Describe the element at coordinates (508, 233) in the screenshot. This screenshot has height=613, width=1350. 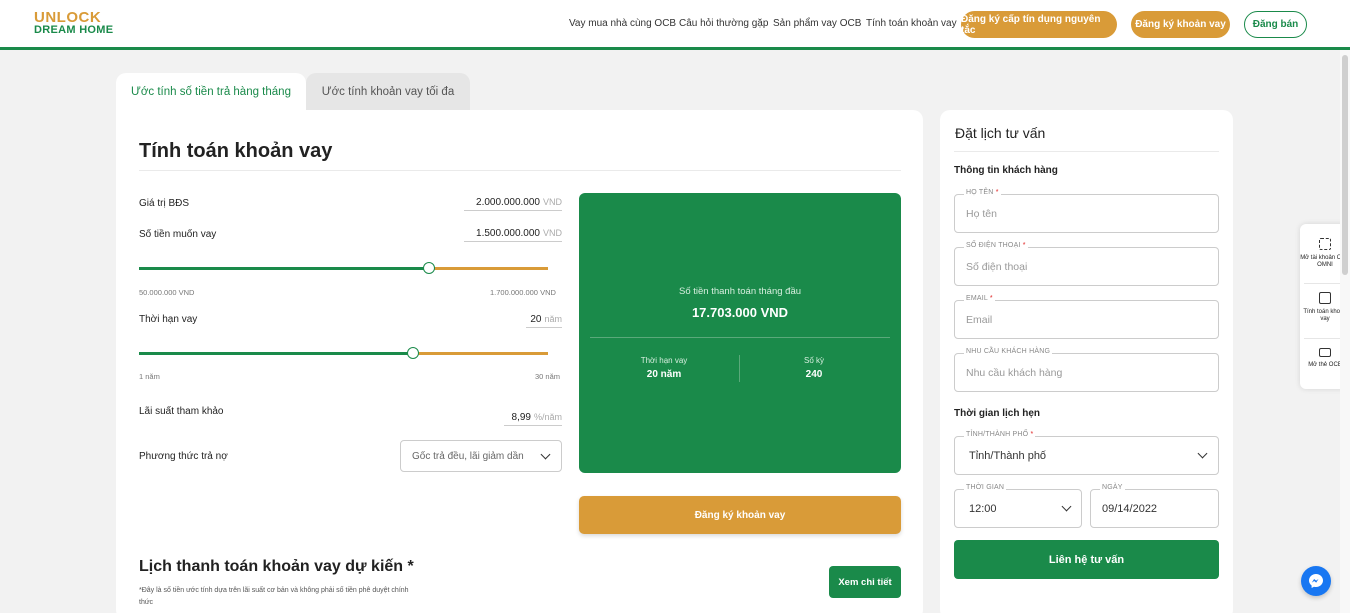
I see `loan-amount-text: 1.500.000.000` at that location.